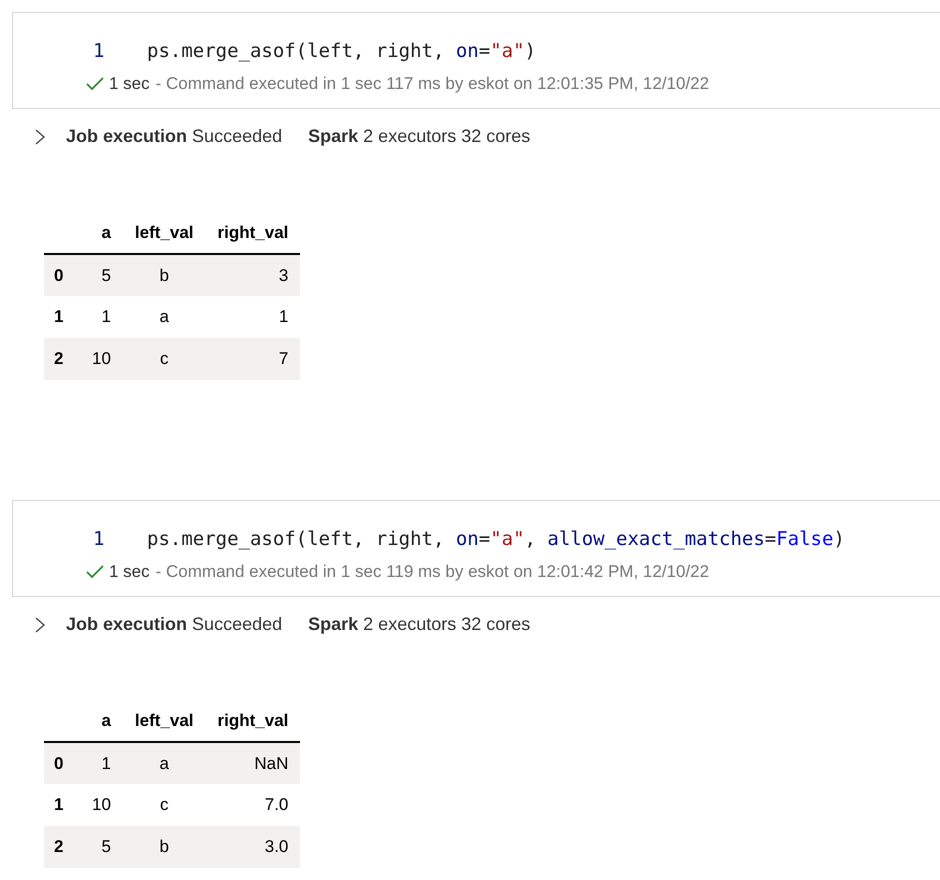  What do you see at coordinates (253, 763) in the screenshot?
I see `table-cell: NaN` at bounding box center [253, 763].